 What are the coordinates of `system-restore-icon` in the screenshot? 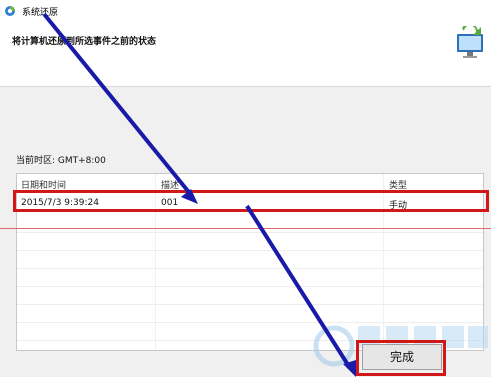 It's located at (10, 11).